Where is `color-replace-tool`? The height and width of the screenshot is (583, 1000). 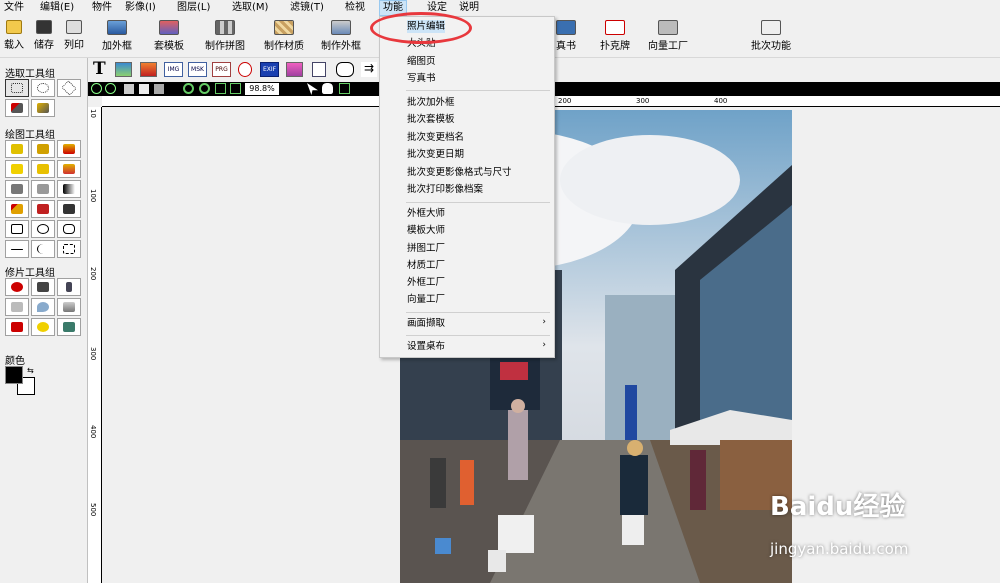
color-replace-tool is located at coordinates (69, 169).